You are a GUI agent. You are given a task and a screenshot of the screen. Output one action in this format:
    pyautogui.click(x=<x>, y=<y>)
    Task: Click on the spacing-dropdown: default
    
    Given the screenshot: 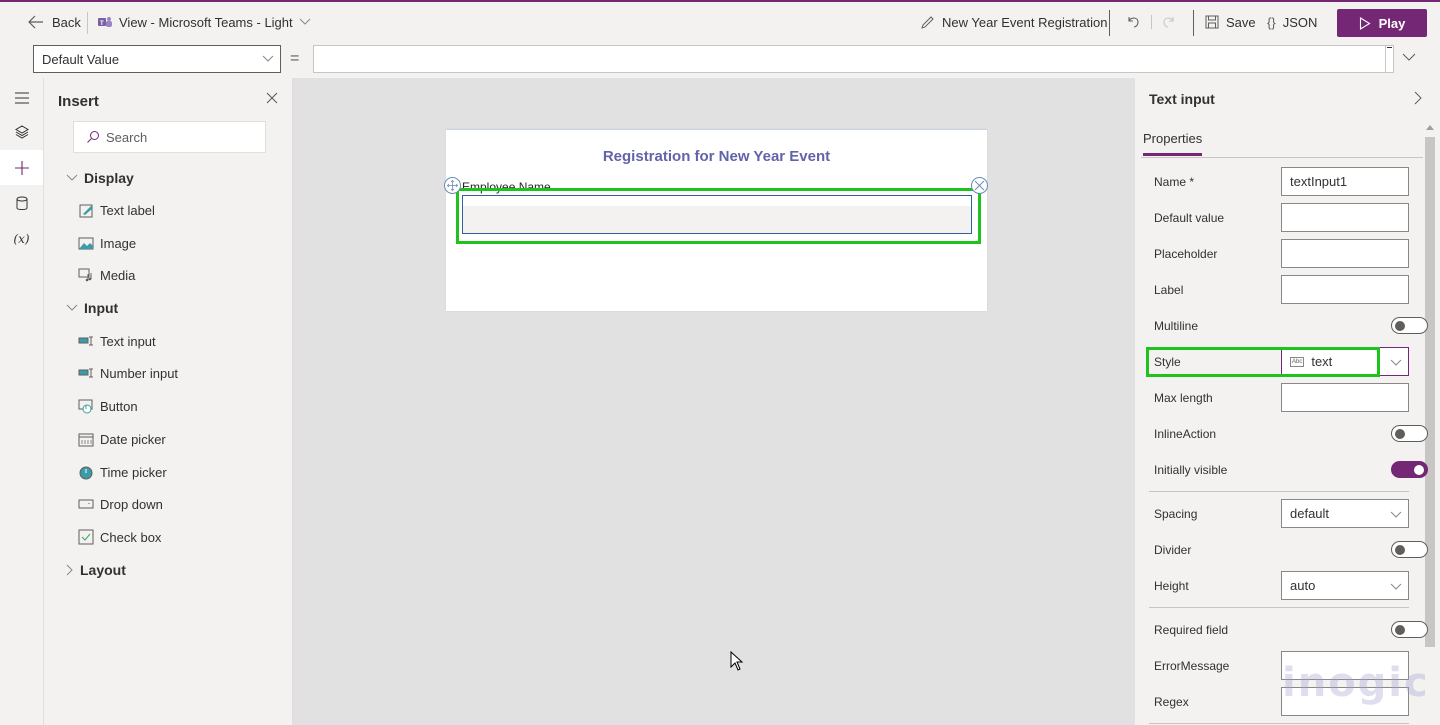 What is the action you would take?
    pyautogui.click(x=1345, y=513)
    